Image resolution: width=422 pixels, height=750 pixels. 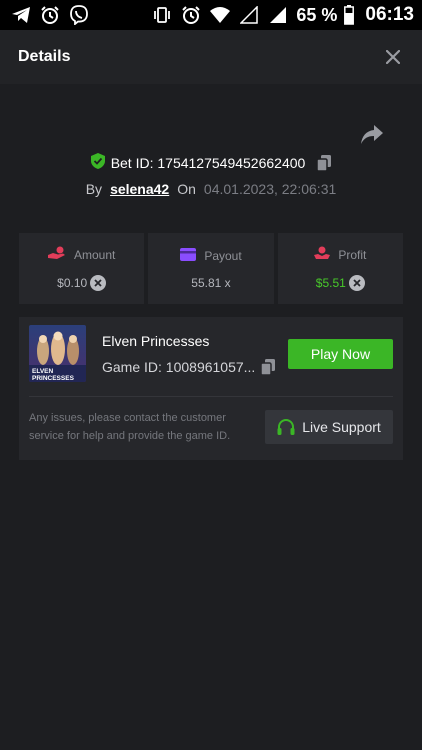 I want to click on live-support-button: Live Support, so click(x=329, y=427).